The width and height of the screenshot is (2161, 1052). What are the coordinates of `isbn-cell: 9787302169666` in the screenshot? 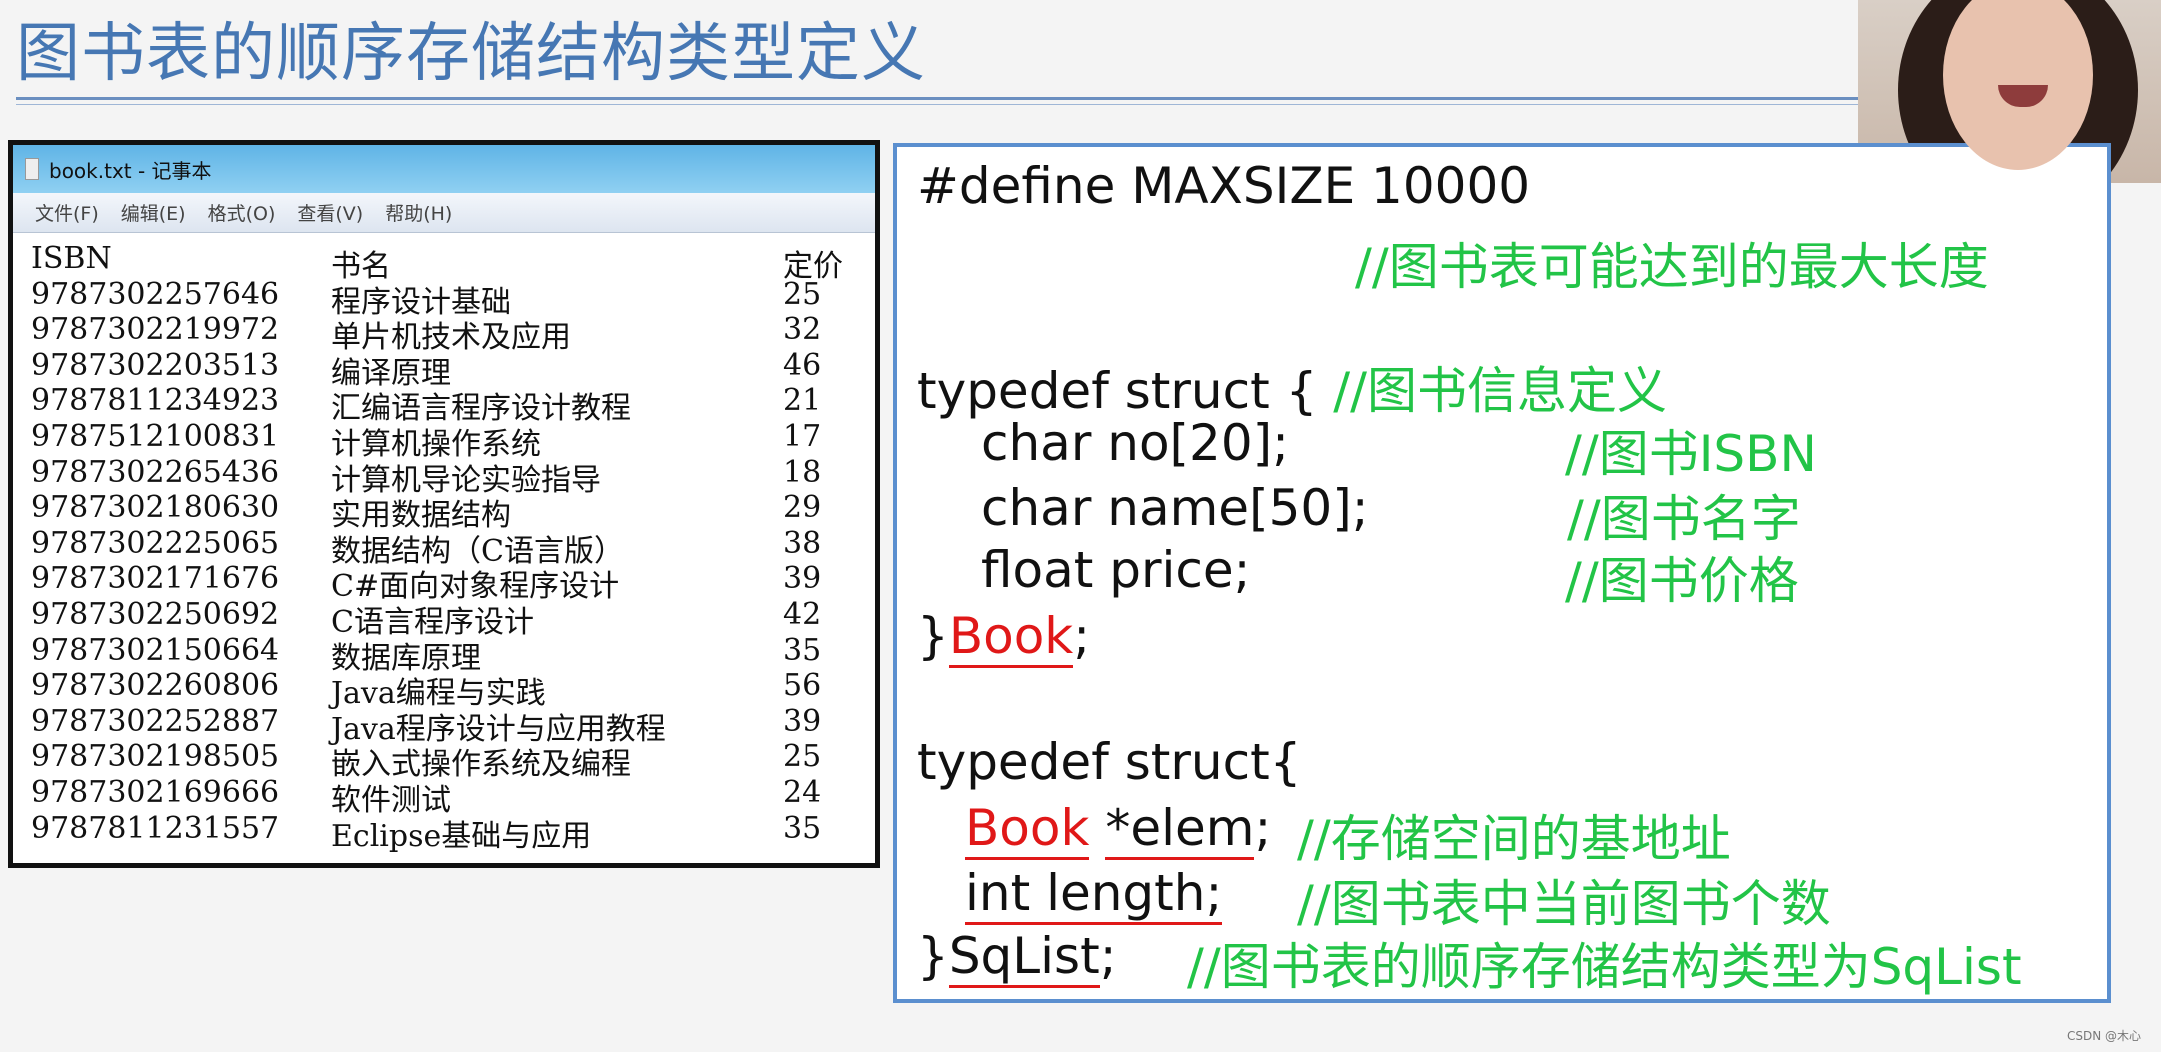 It's located at (155, 792).